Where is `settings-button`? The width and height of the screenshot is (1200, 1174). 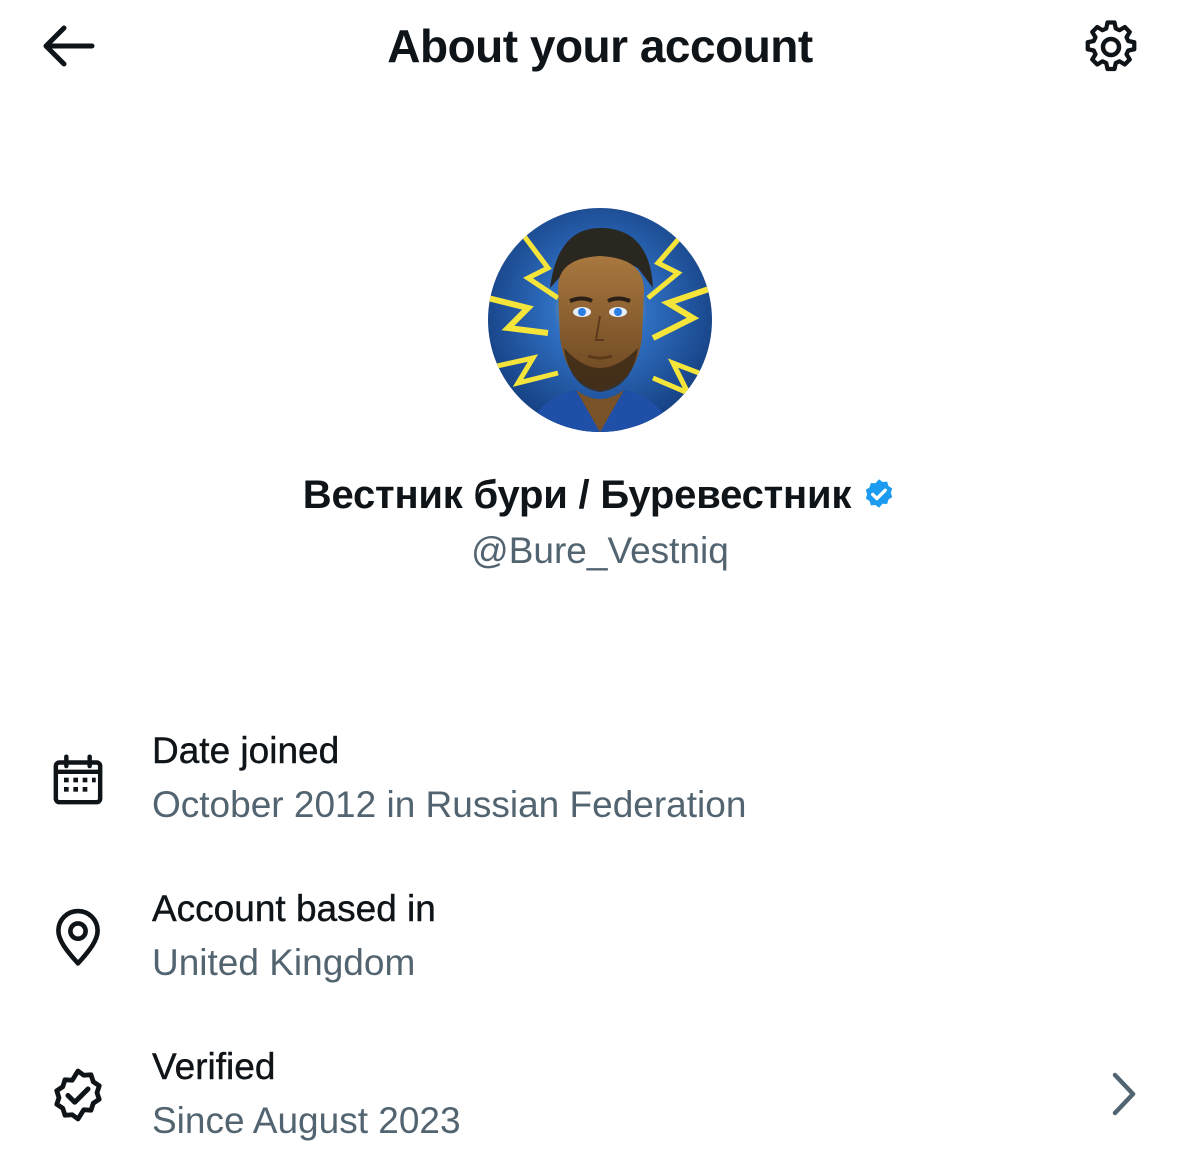
settings-button is located at coordinates (1111, 47).